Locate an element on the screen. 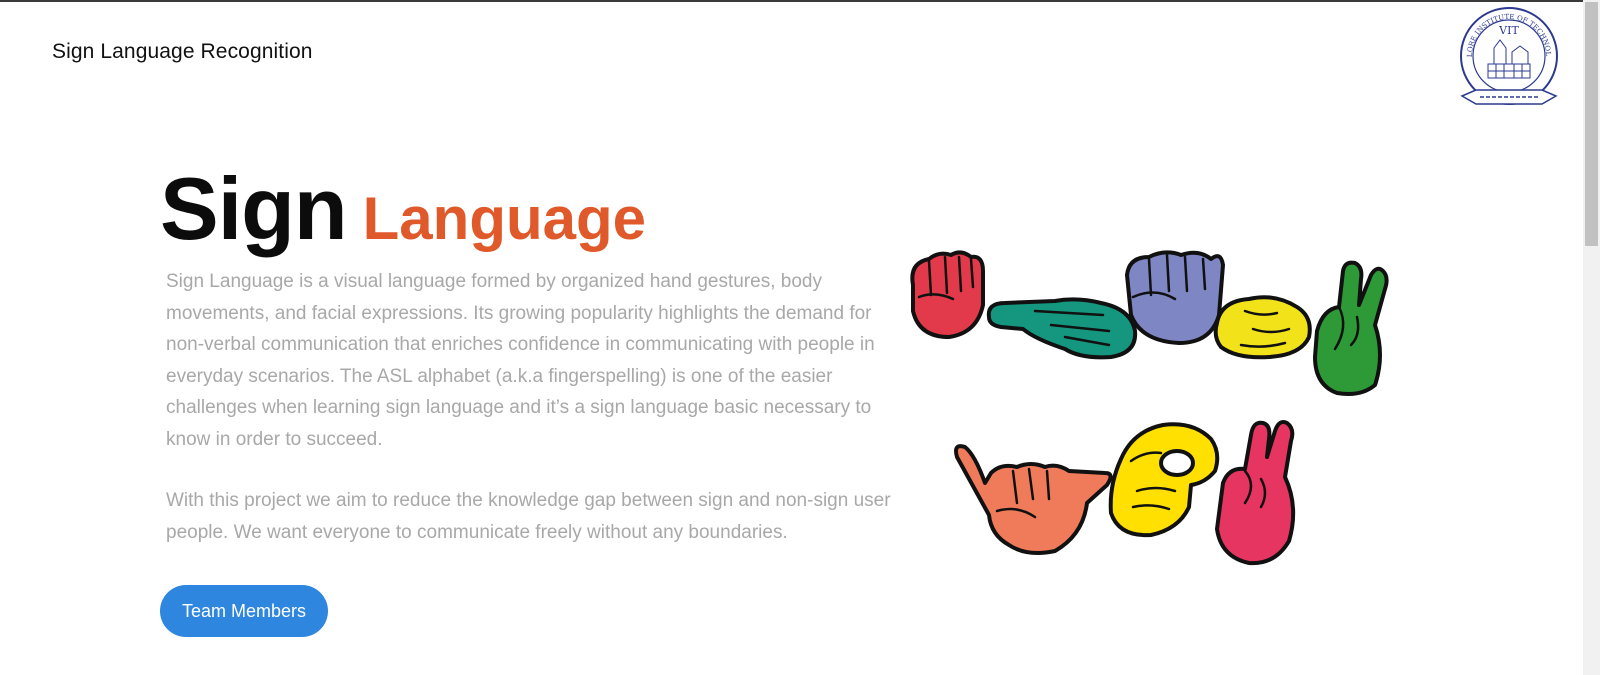 The image size is (1600, 675). scrollbar-thumb is located at coordinates (1591, 124).